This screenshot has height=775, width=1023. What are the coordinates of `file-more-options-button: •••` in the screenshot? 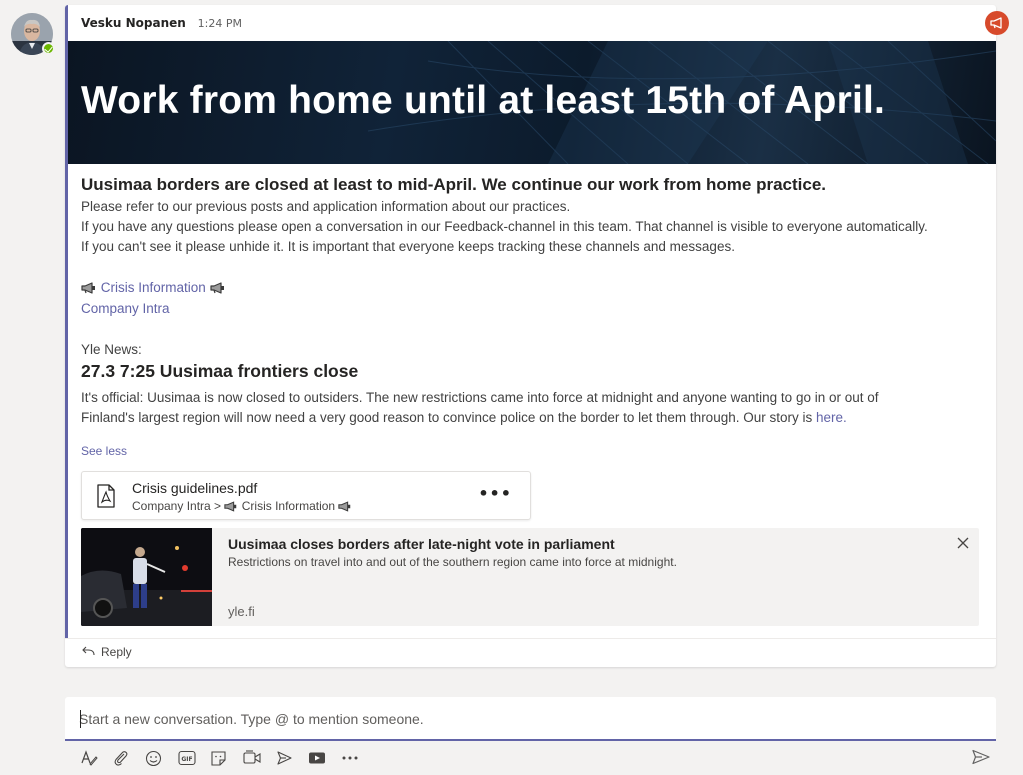 It's located at (495, 493).